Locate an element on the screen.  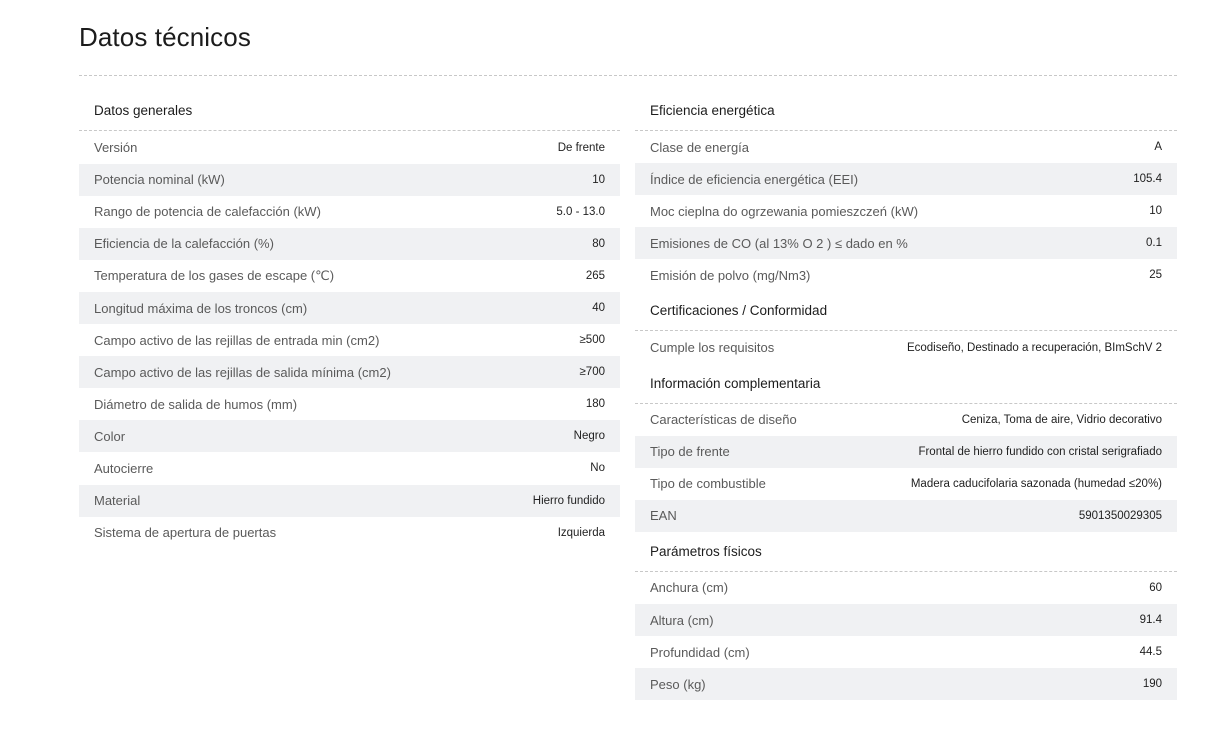
spec-row: Eficiencia de la calefacción (%) 80 is located at coordinates (349, 243).